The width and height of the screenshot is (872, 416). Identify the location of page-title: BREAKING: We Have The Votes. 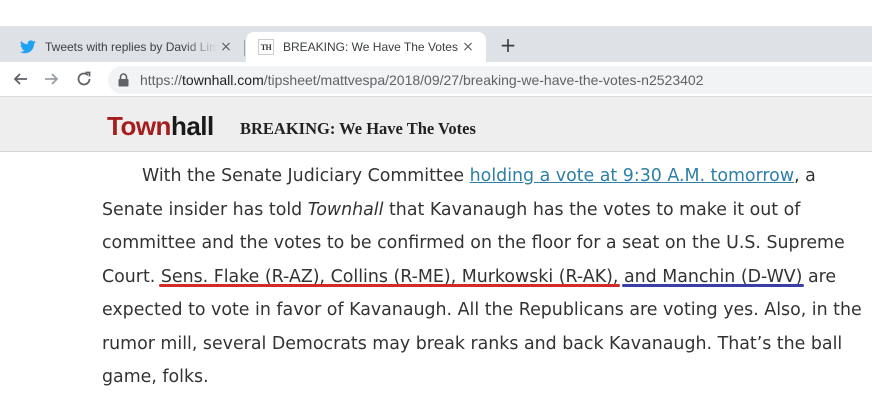
(358, 128).